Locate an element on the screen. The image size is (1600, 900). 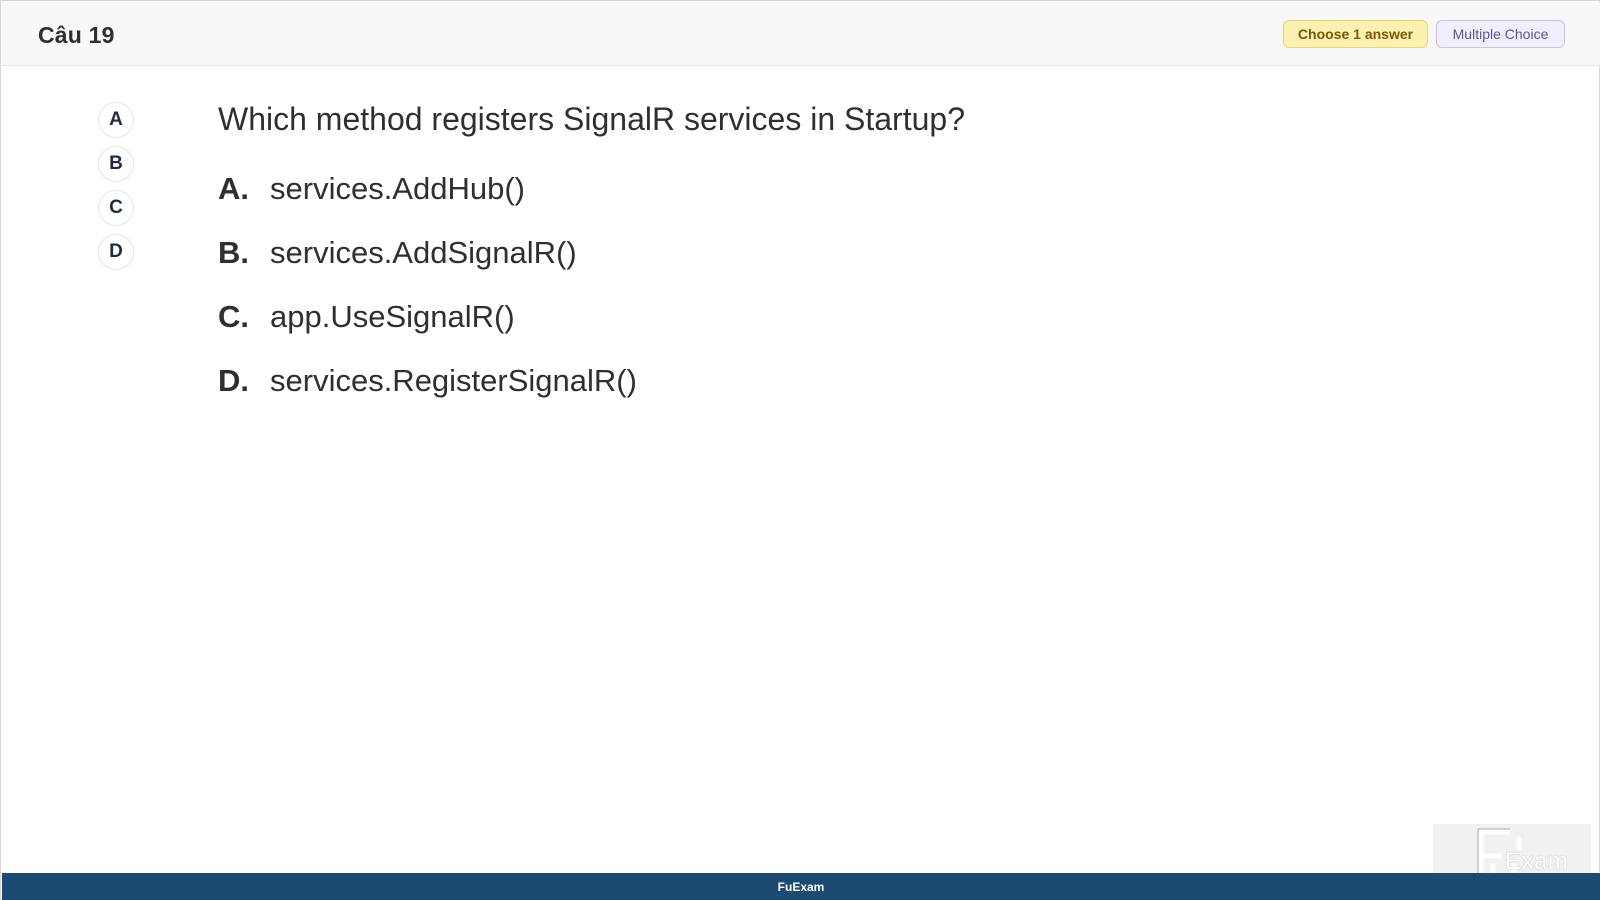
question-header: Câu 19 Choose 1 answer Multiple Choice is located at coordinates (801, 34).